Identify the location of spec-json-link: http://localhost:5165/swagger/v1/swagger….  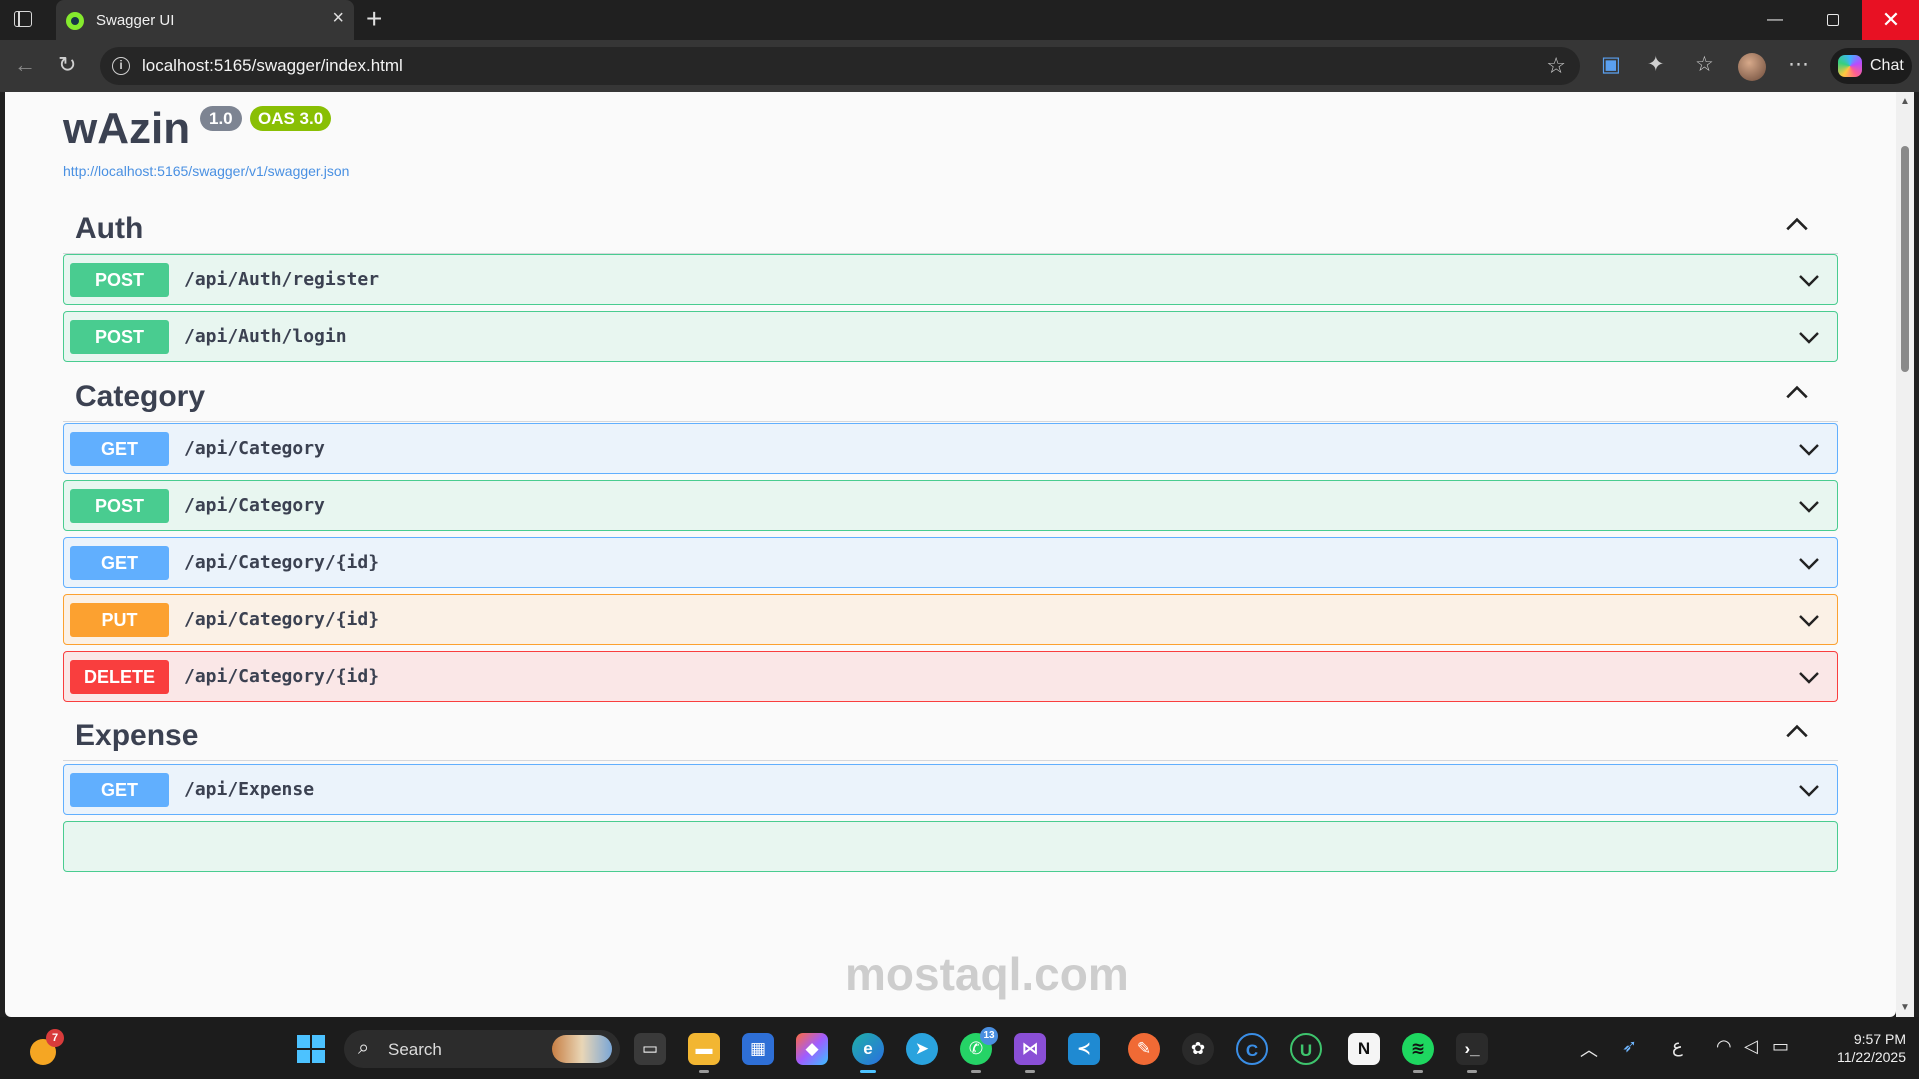
(206, 171).